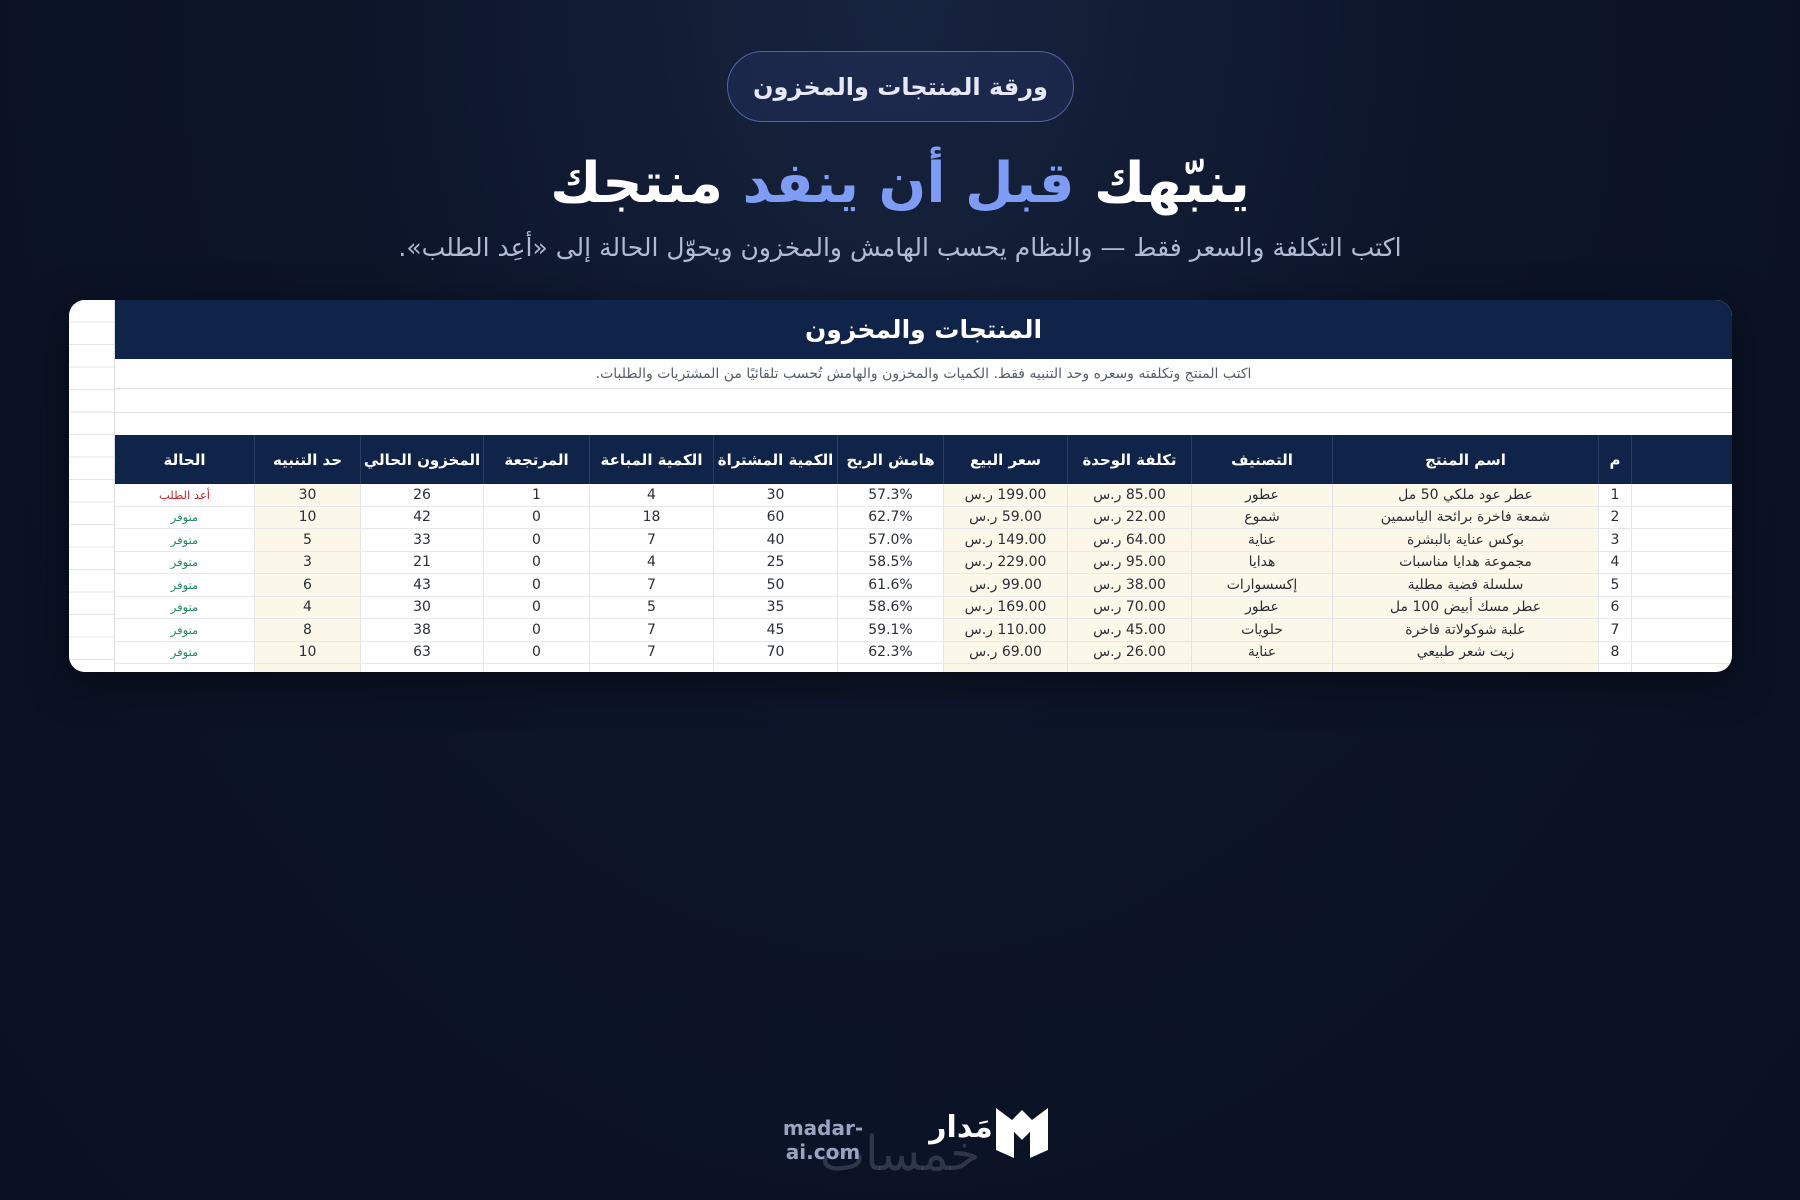  Describe the element at coordinates (1130, 459) in the screenshot. I see `column-header-cost: تكلفة الوحدة` at that location.